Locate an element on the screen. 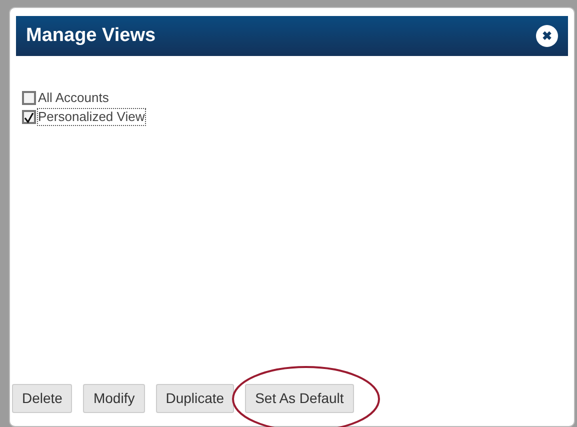 The image size is (577, 427). close-button: ✖ is located at coordinates (547, 36).